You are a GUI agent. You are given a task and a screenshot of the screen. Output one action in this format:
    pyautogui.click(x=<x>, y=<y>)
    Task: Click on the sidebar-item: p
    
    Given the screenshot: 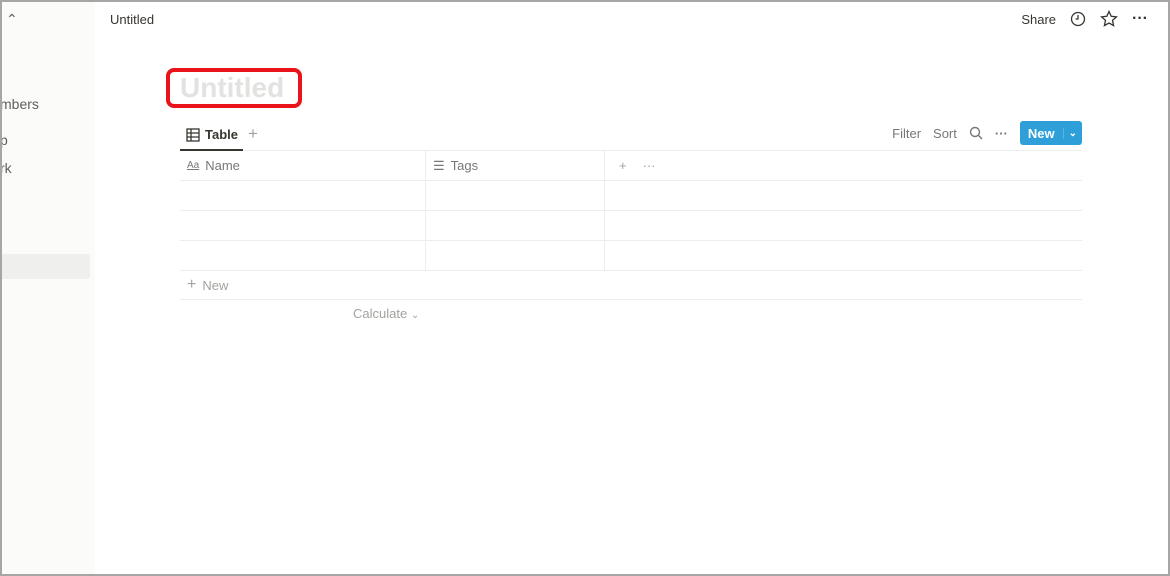 What is the action you would take?
    pyautogui.click(x=4, y=140)
    